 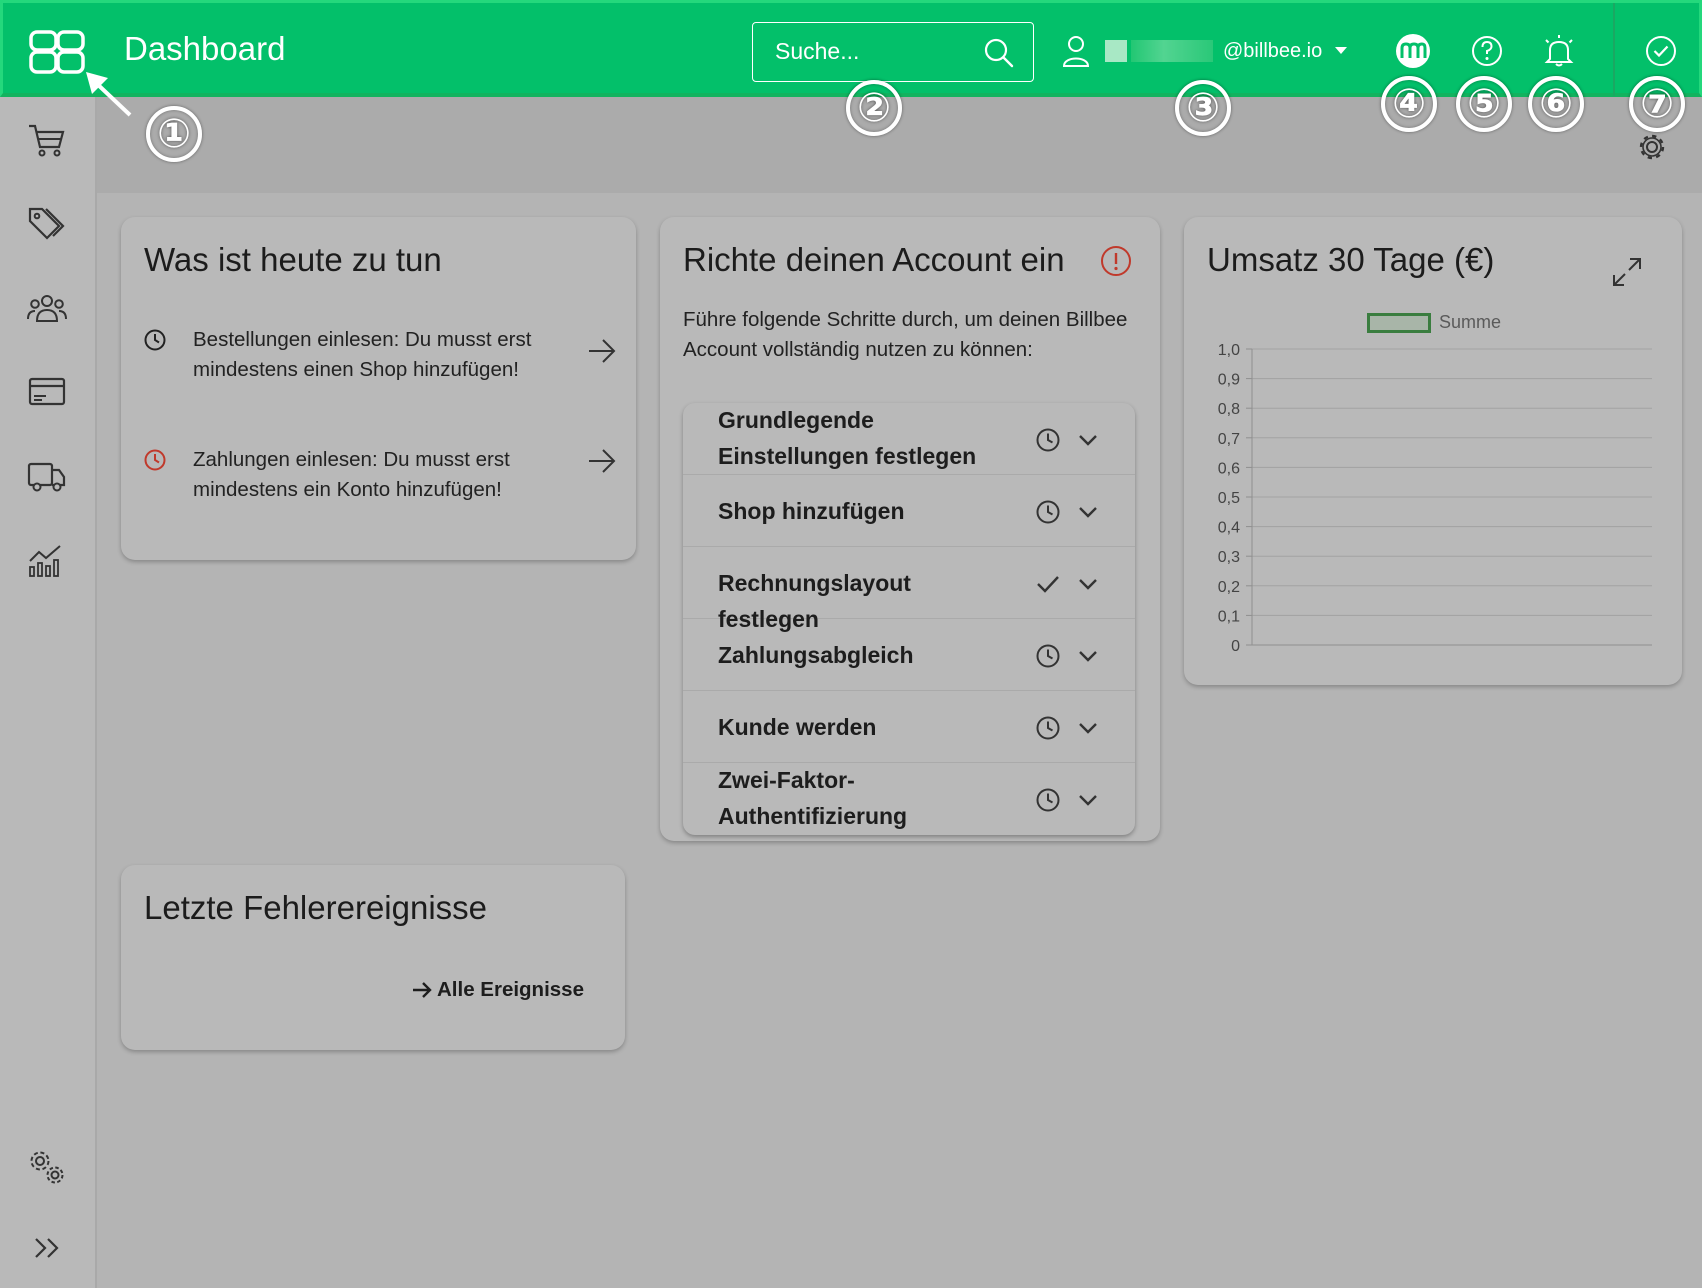 I want to click on setup-step: Shop hinzufügen, so click(x=909, y=511).